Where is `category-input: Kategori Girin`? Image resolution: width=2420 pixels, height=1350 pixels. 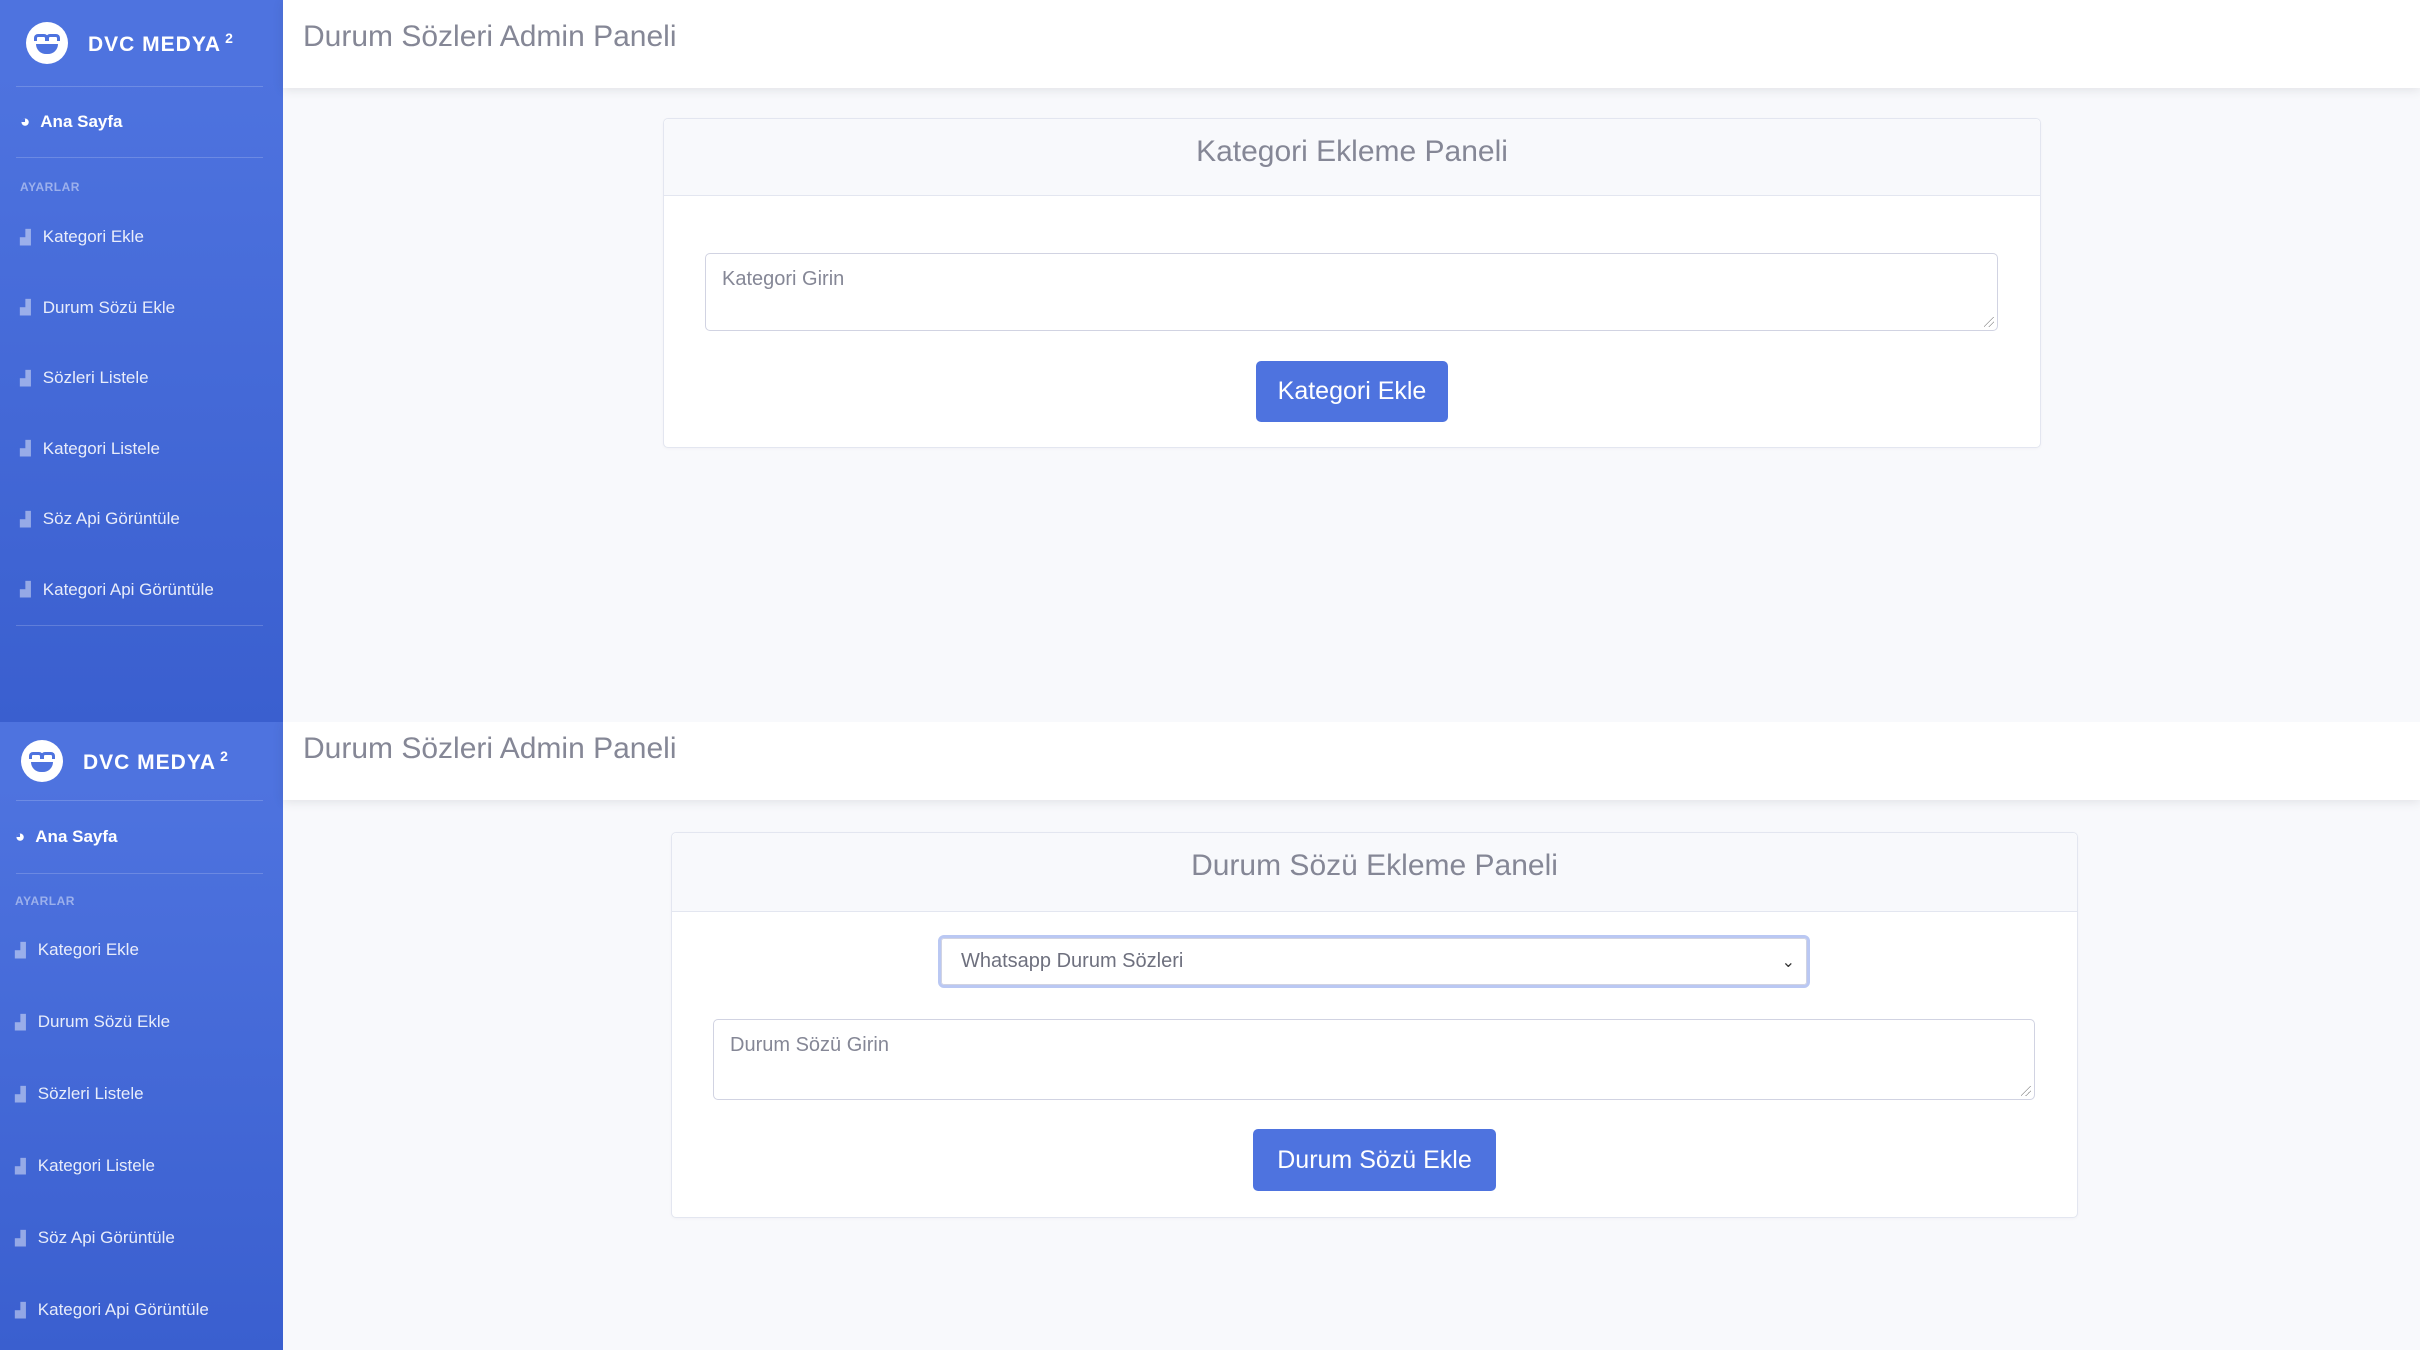
category-input: Kategori Girin is located at coordinates (1351, 292).